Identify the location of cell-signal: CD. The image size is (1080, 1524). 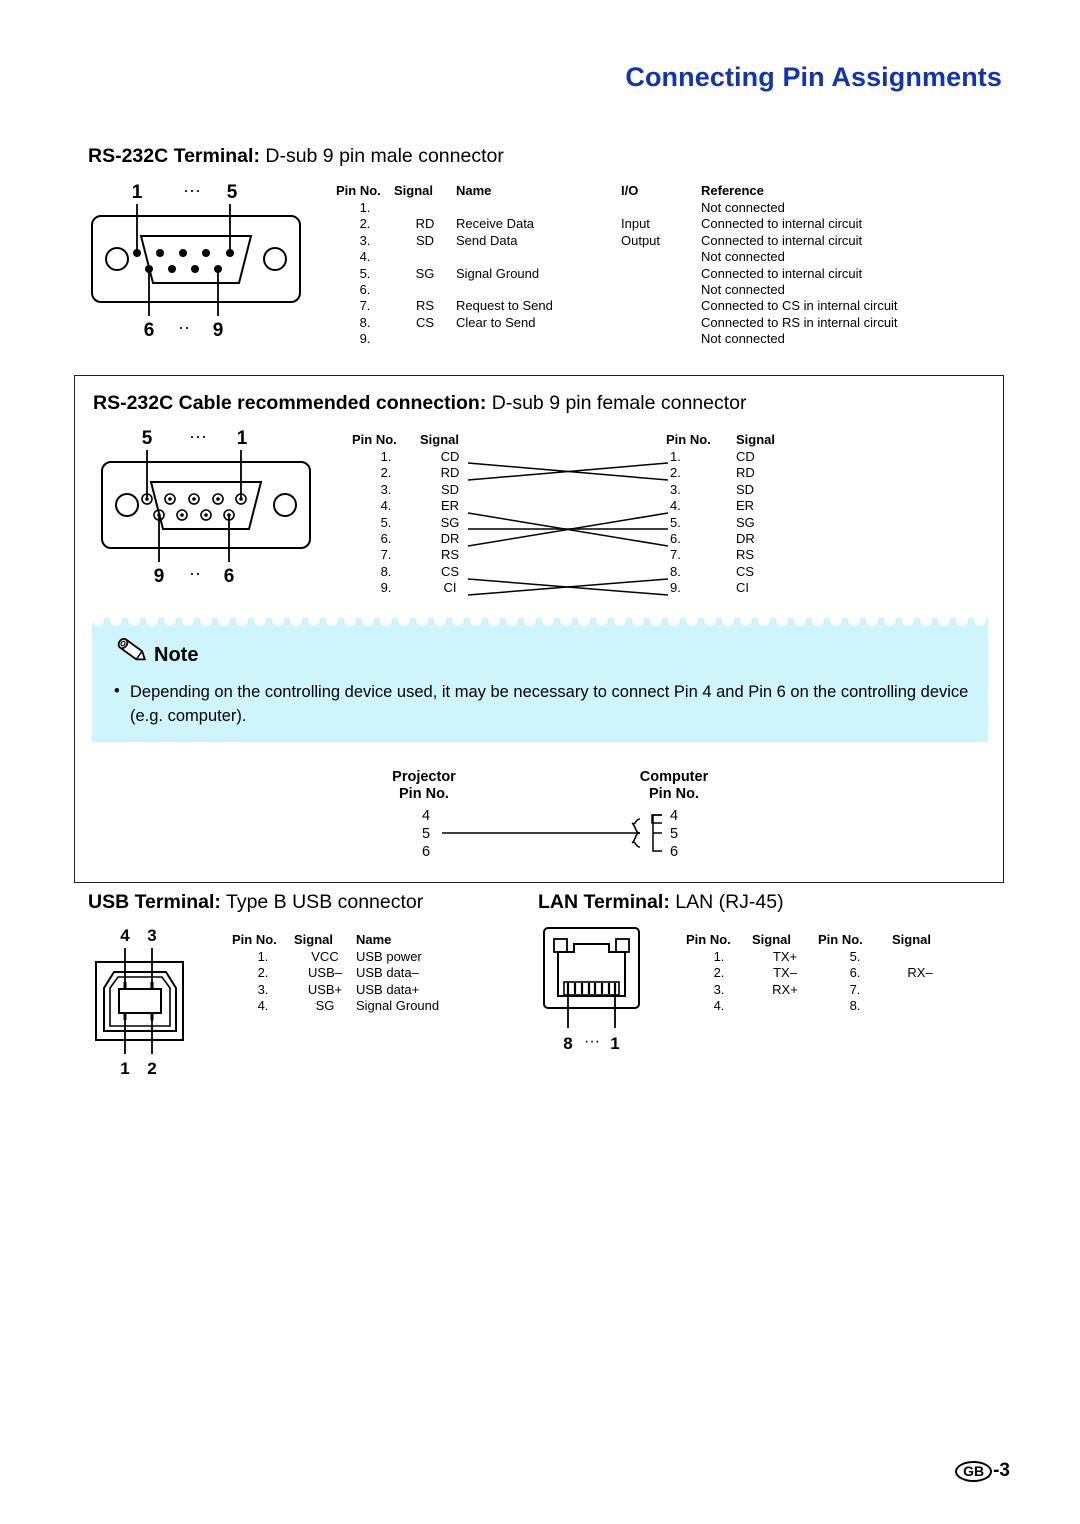
(745, 456).